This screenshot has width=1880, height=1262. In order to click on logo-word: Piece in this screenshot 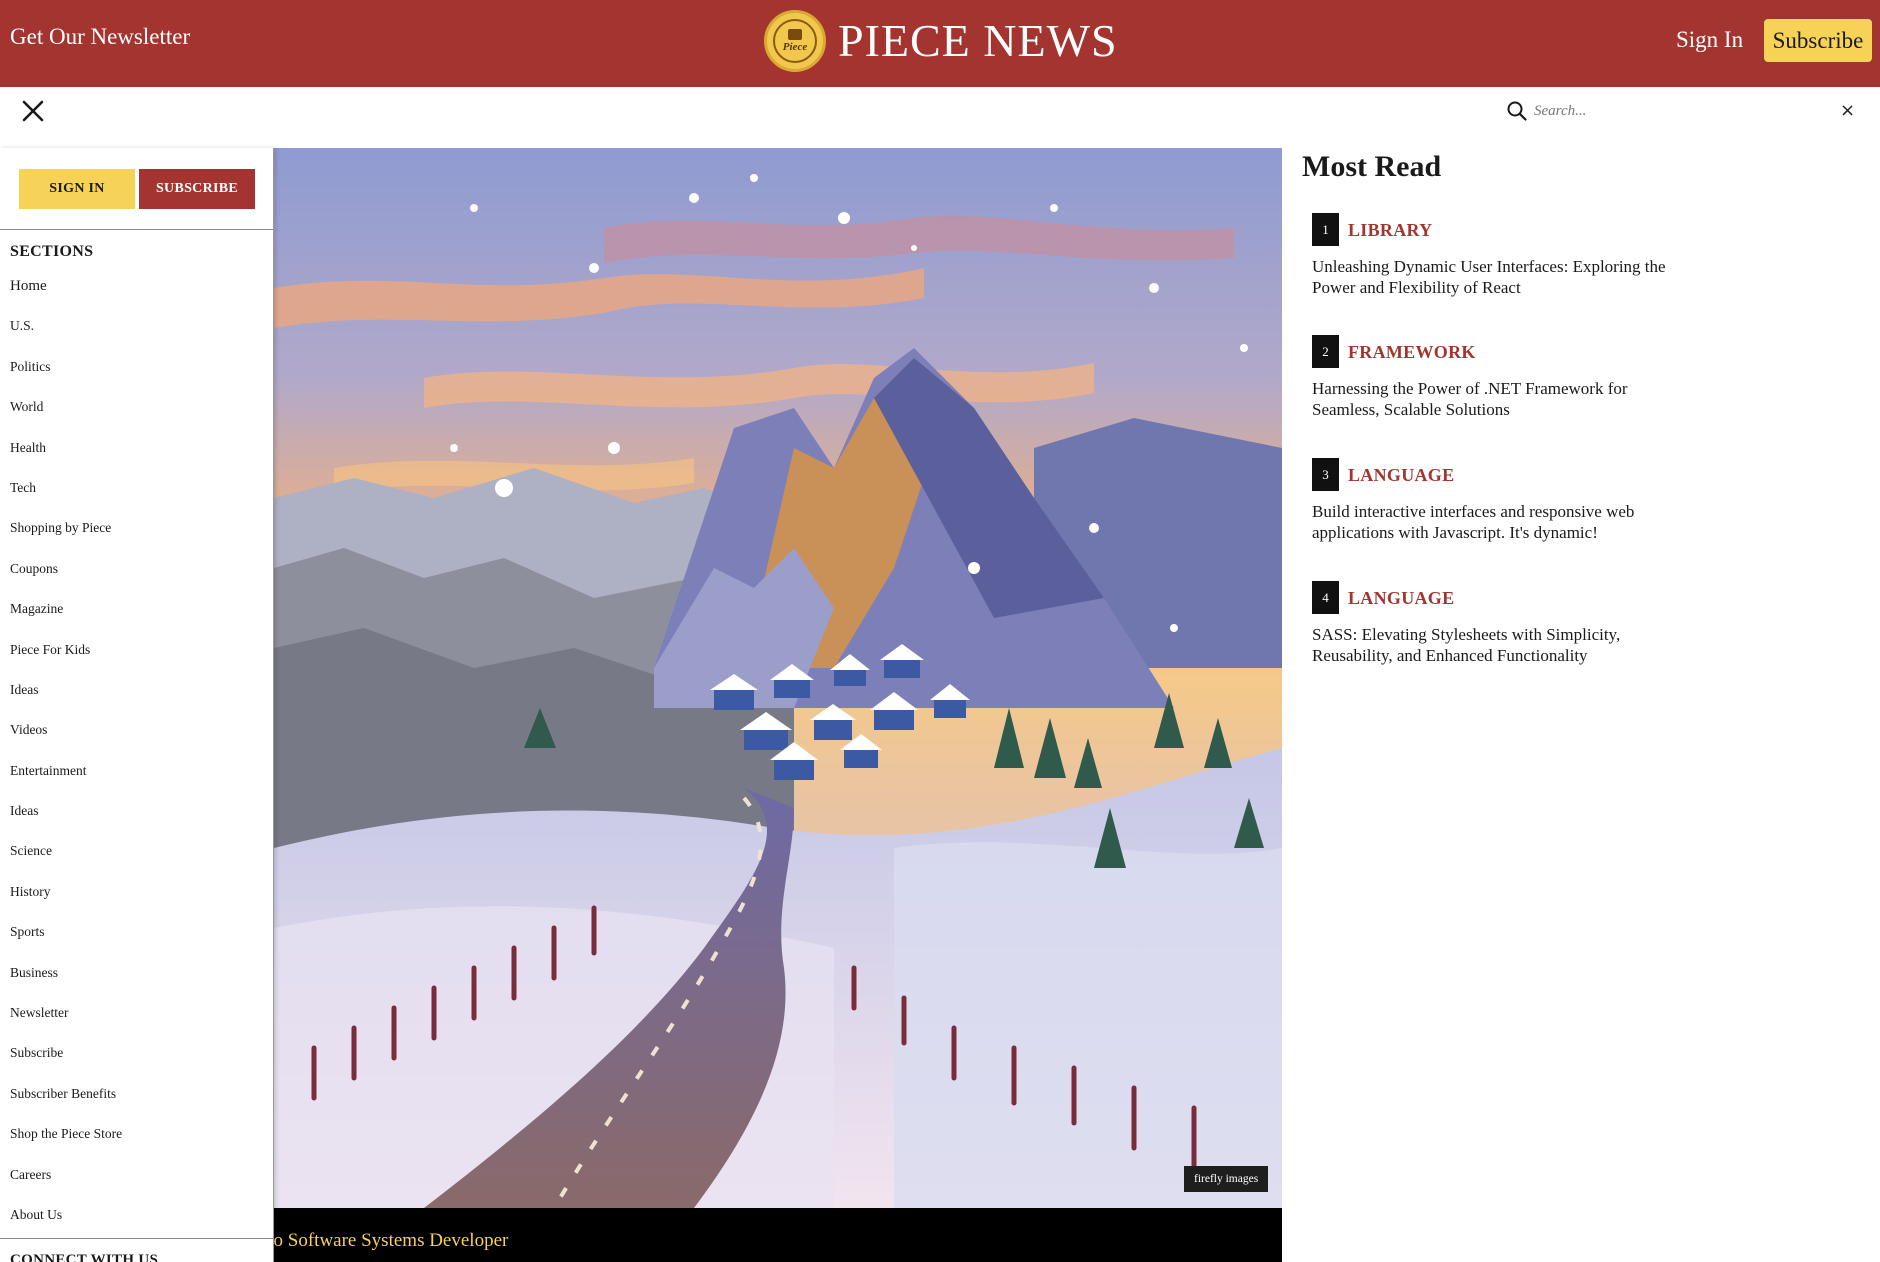, I will do `click(795, 47)`.